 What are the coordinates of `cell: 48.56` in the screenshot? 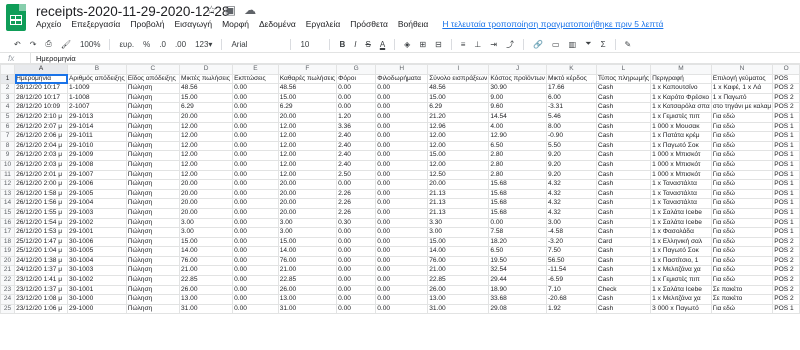 It's located at (458, 88).